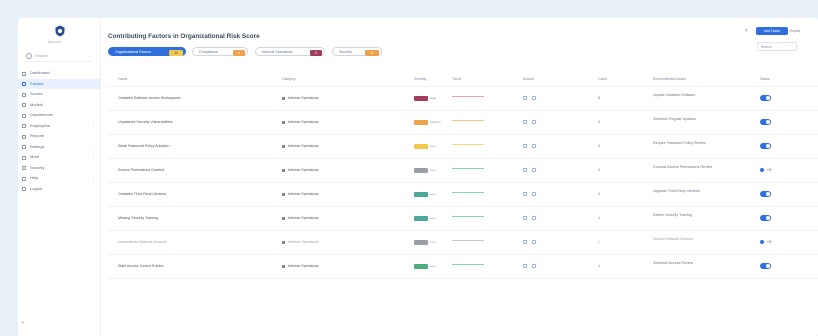 The width and height of the screenshot is (818, 336). What do you see at coordinates (145, 122) in the screenshot?
I see `factor-name: Unpatched Security Vulnerabilities` at bounding box center [145, 122].